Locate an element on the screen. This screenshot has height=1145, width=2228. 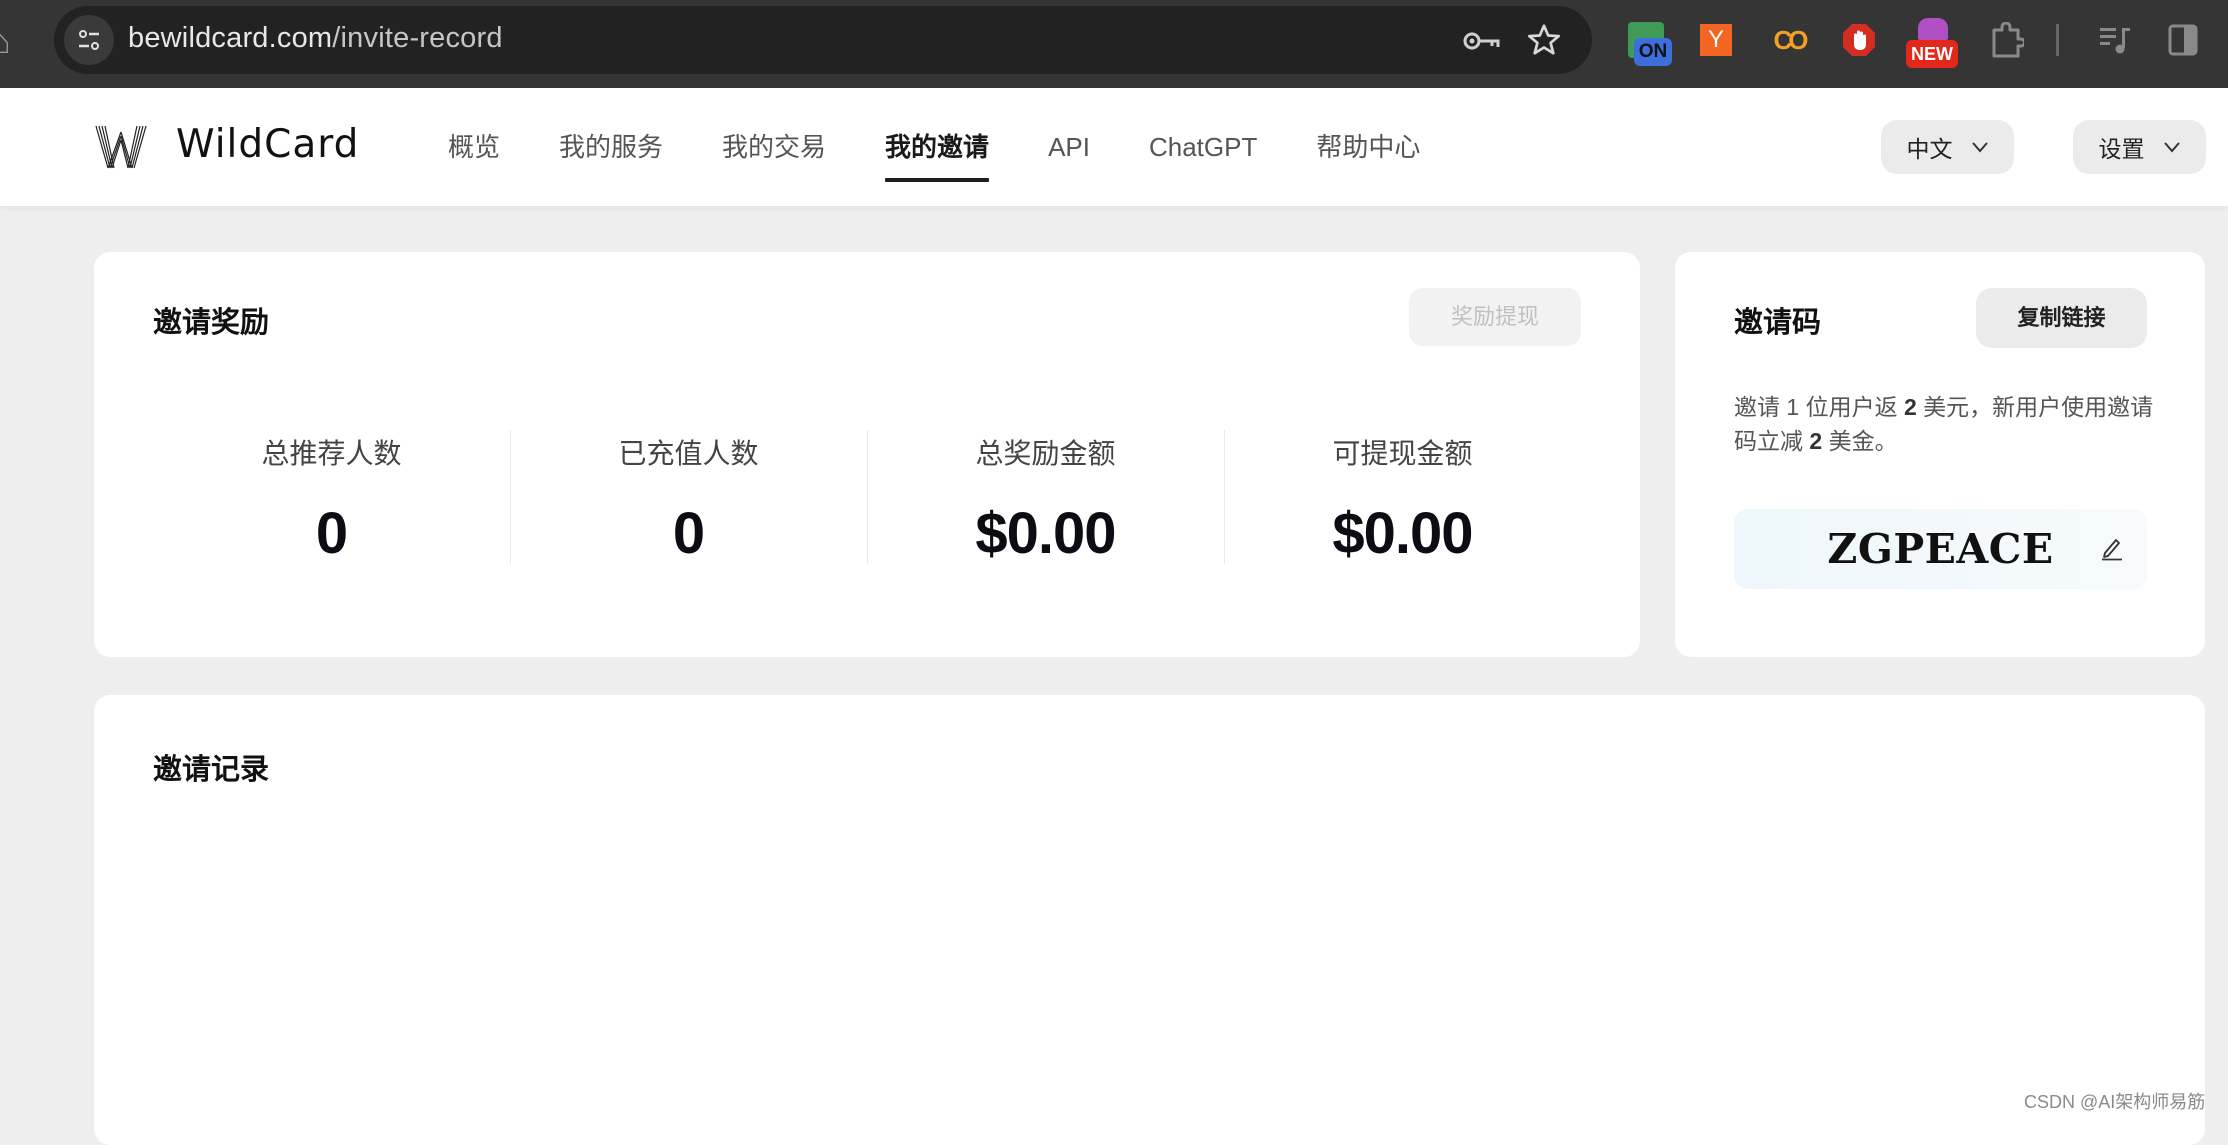
site-info-button is located at coordinates (89, 40).